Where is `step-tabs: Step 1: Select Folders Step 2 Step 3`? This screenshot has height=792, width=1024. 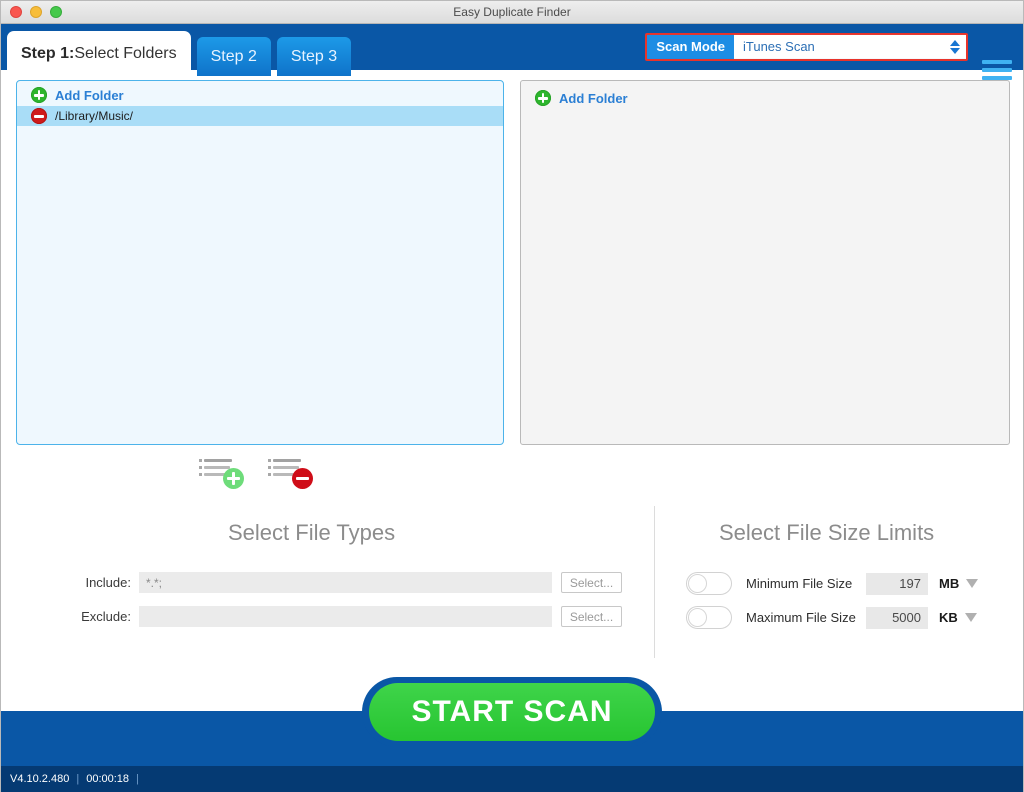 step-tabs: Step 1: Select Folders Step 2 Step 3 is located at coordinates (179, 53).